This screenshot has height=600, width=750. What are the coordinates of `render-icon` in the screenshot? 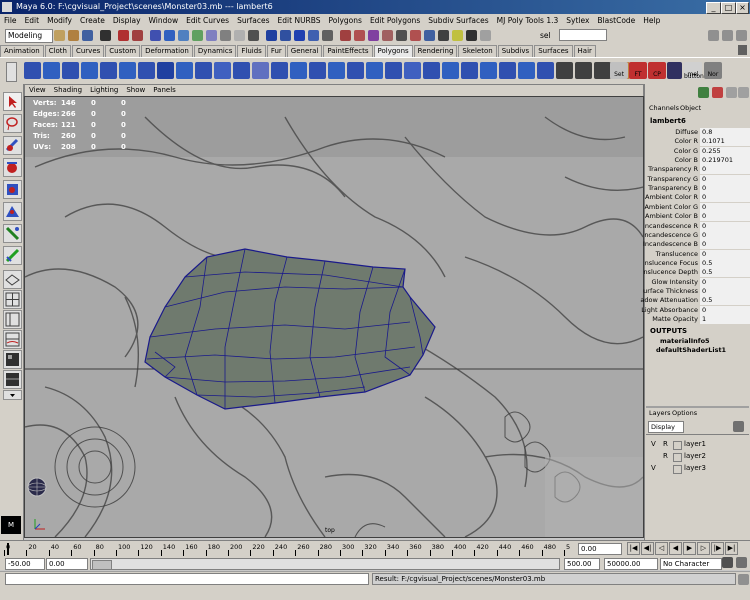 It's located at (359, 35).